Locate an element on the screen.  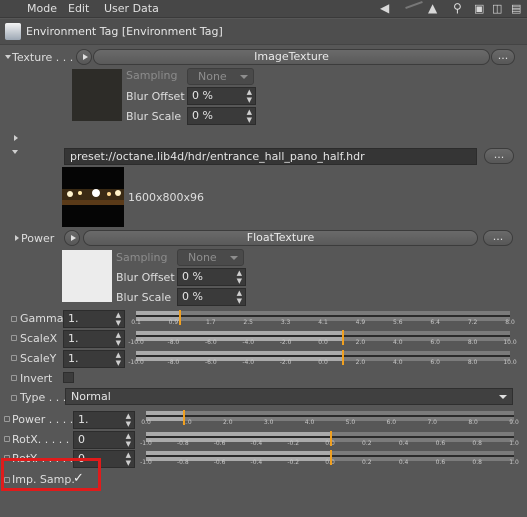
imagetexture-button: ImageTexture is located at coordinates (291, 57).